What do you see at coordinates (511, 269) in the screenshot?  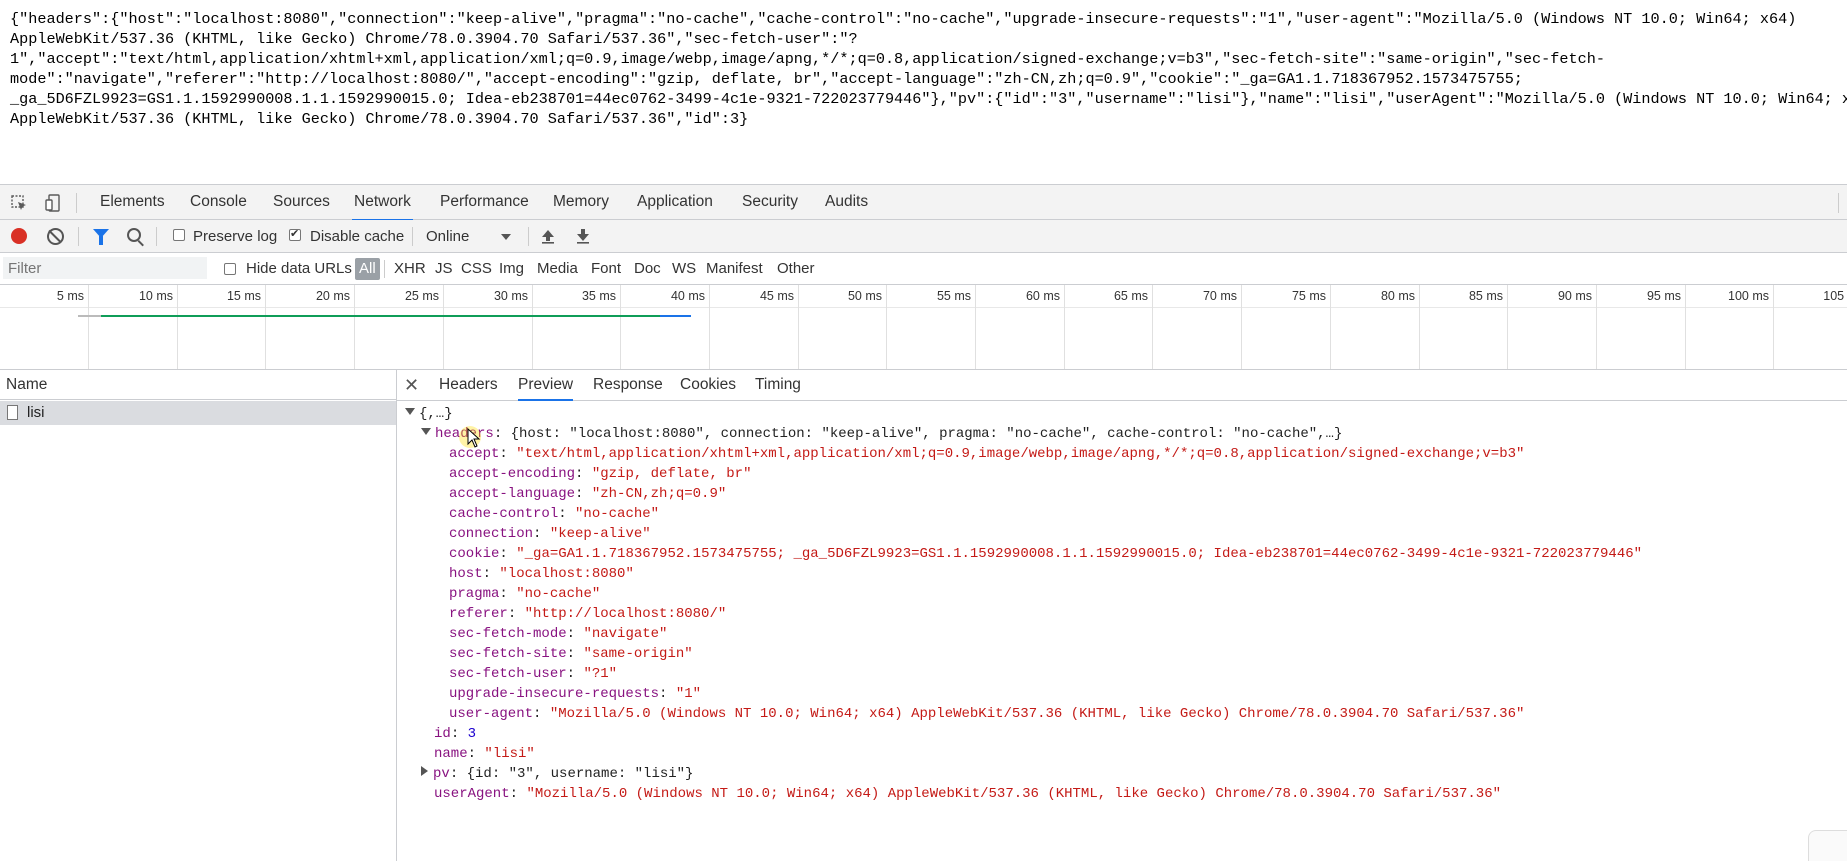 I see `type-filter-img: Img` at bounding box center [511, 269].